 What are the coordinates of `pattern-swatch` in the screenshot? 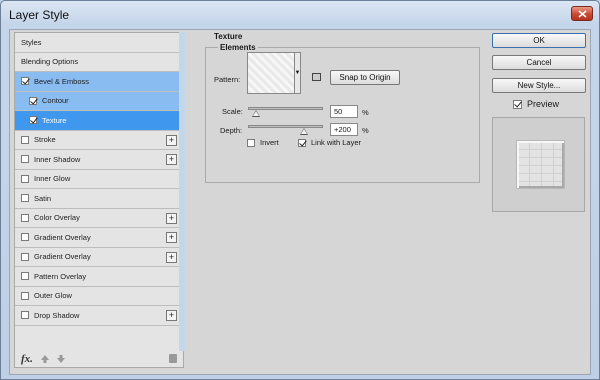 It's located at (271, 73).